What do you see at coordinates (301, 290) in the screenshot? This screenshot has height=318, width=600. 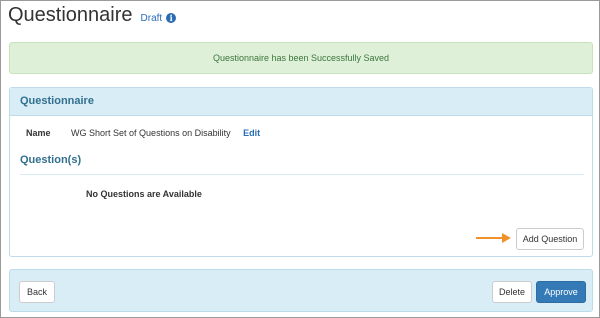 I see `footer-action-bar: Back Delete Approve` at bounding box center [301, 290].